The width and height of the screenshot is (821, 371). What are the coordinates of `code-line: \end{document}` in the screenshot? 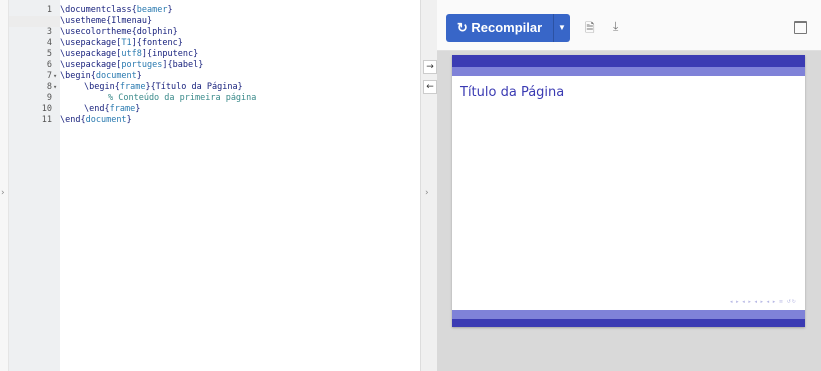 It's located at (96, 120).